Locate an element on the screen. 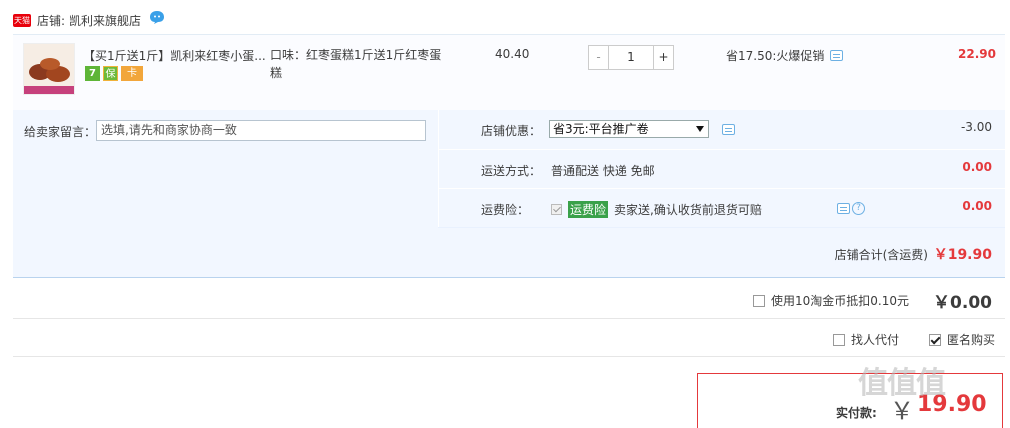 Image resolution: width=1010 pixels, height=428 pixels. proxy-pay-option: 找人代付 is located at coordinates (866, 339).